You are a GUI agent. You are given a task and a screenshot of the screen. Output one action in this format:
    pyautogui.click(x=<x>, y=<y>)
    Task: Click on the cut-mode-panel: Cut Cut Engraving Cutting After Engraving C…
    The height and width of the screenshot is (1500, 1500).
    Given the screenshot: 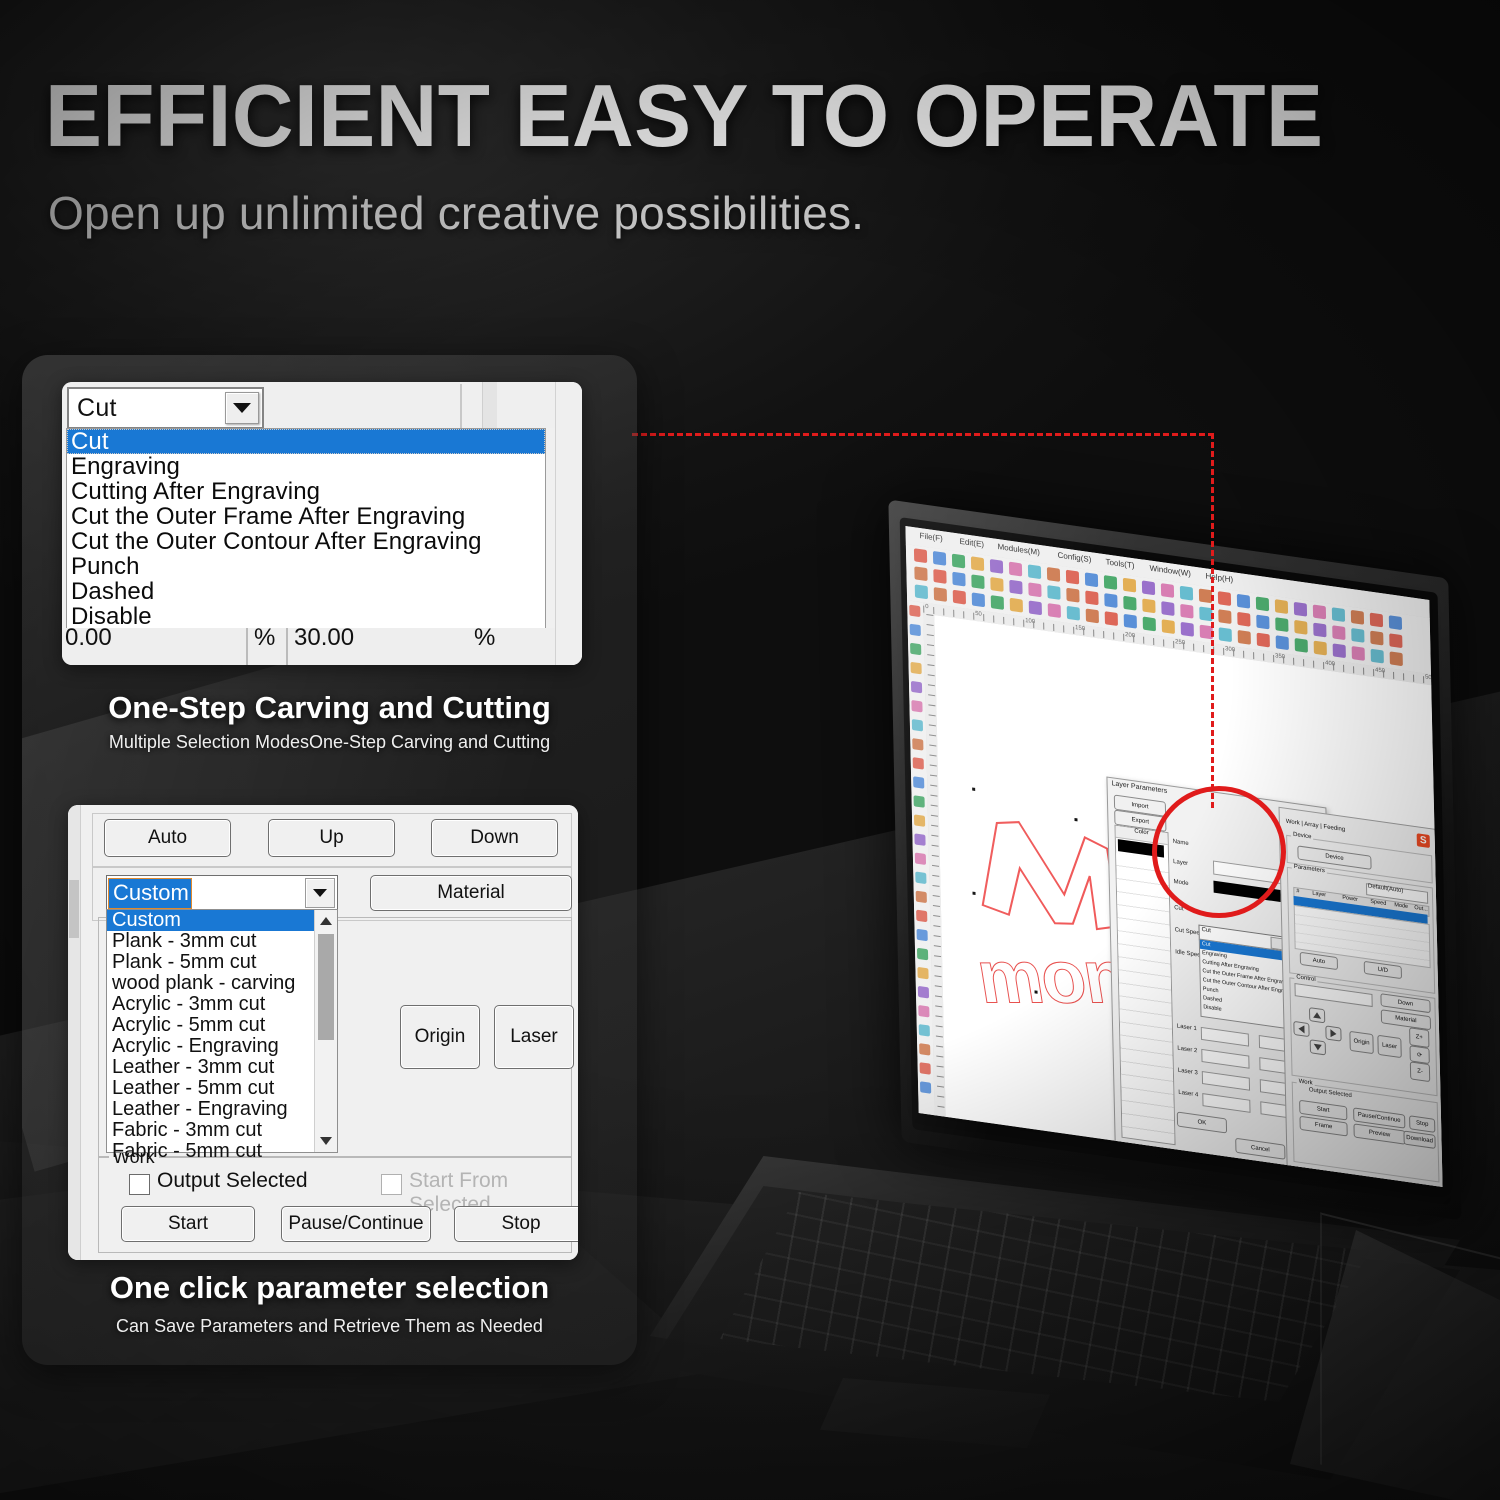 What is the action you would take?
    pyautogui.click(x=322, y=523)
    